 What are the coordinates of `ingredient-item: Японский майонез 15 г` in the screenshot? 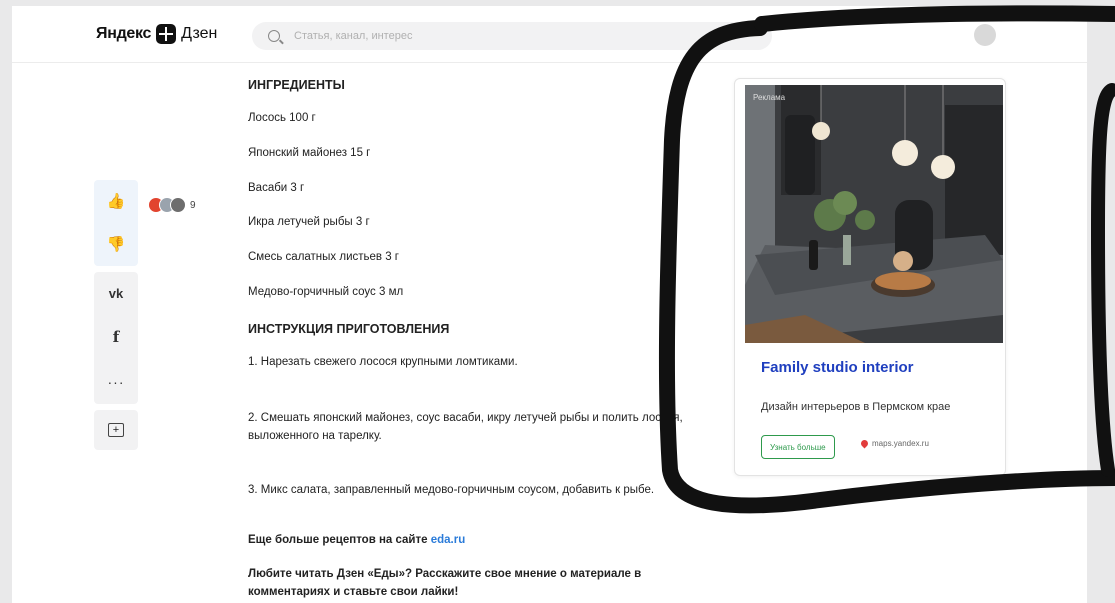 It's located at (309, 153).